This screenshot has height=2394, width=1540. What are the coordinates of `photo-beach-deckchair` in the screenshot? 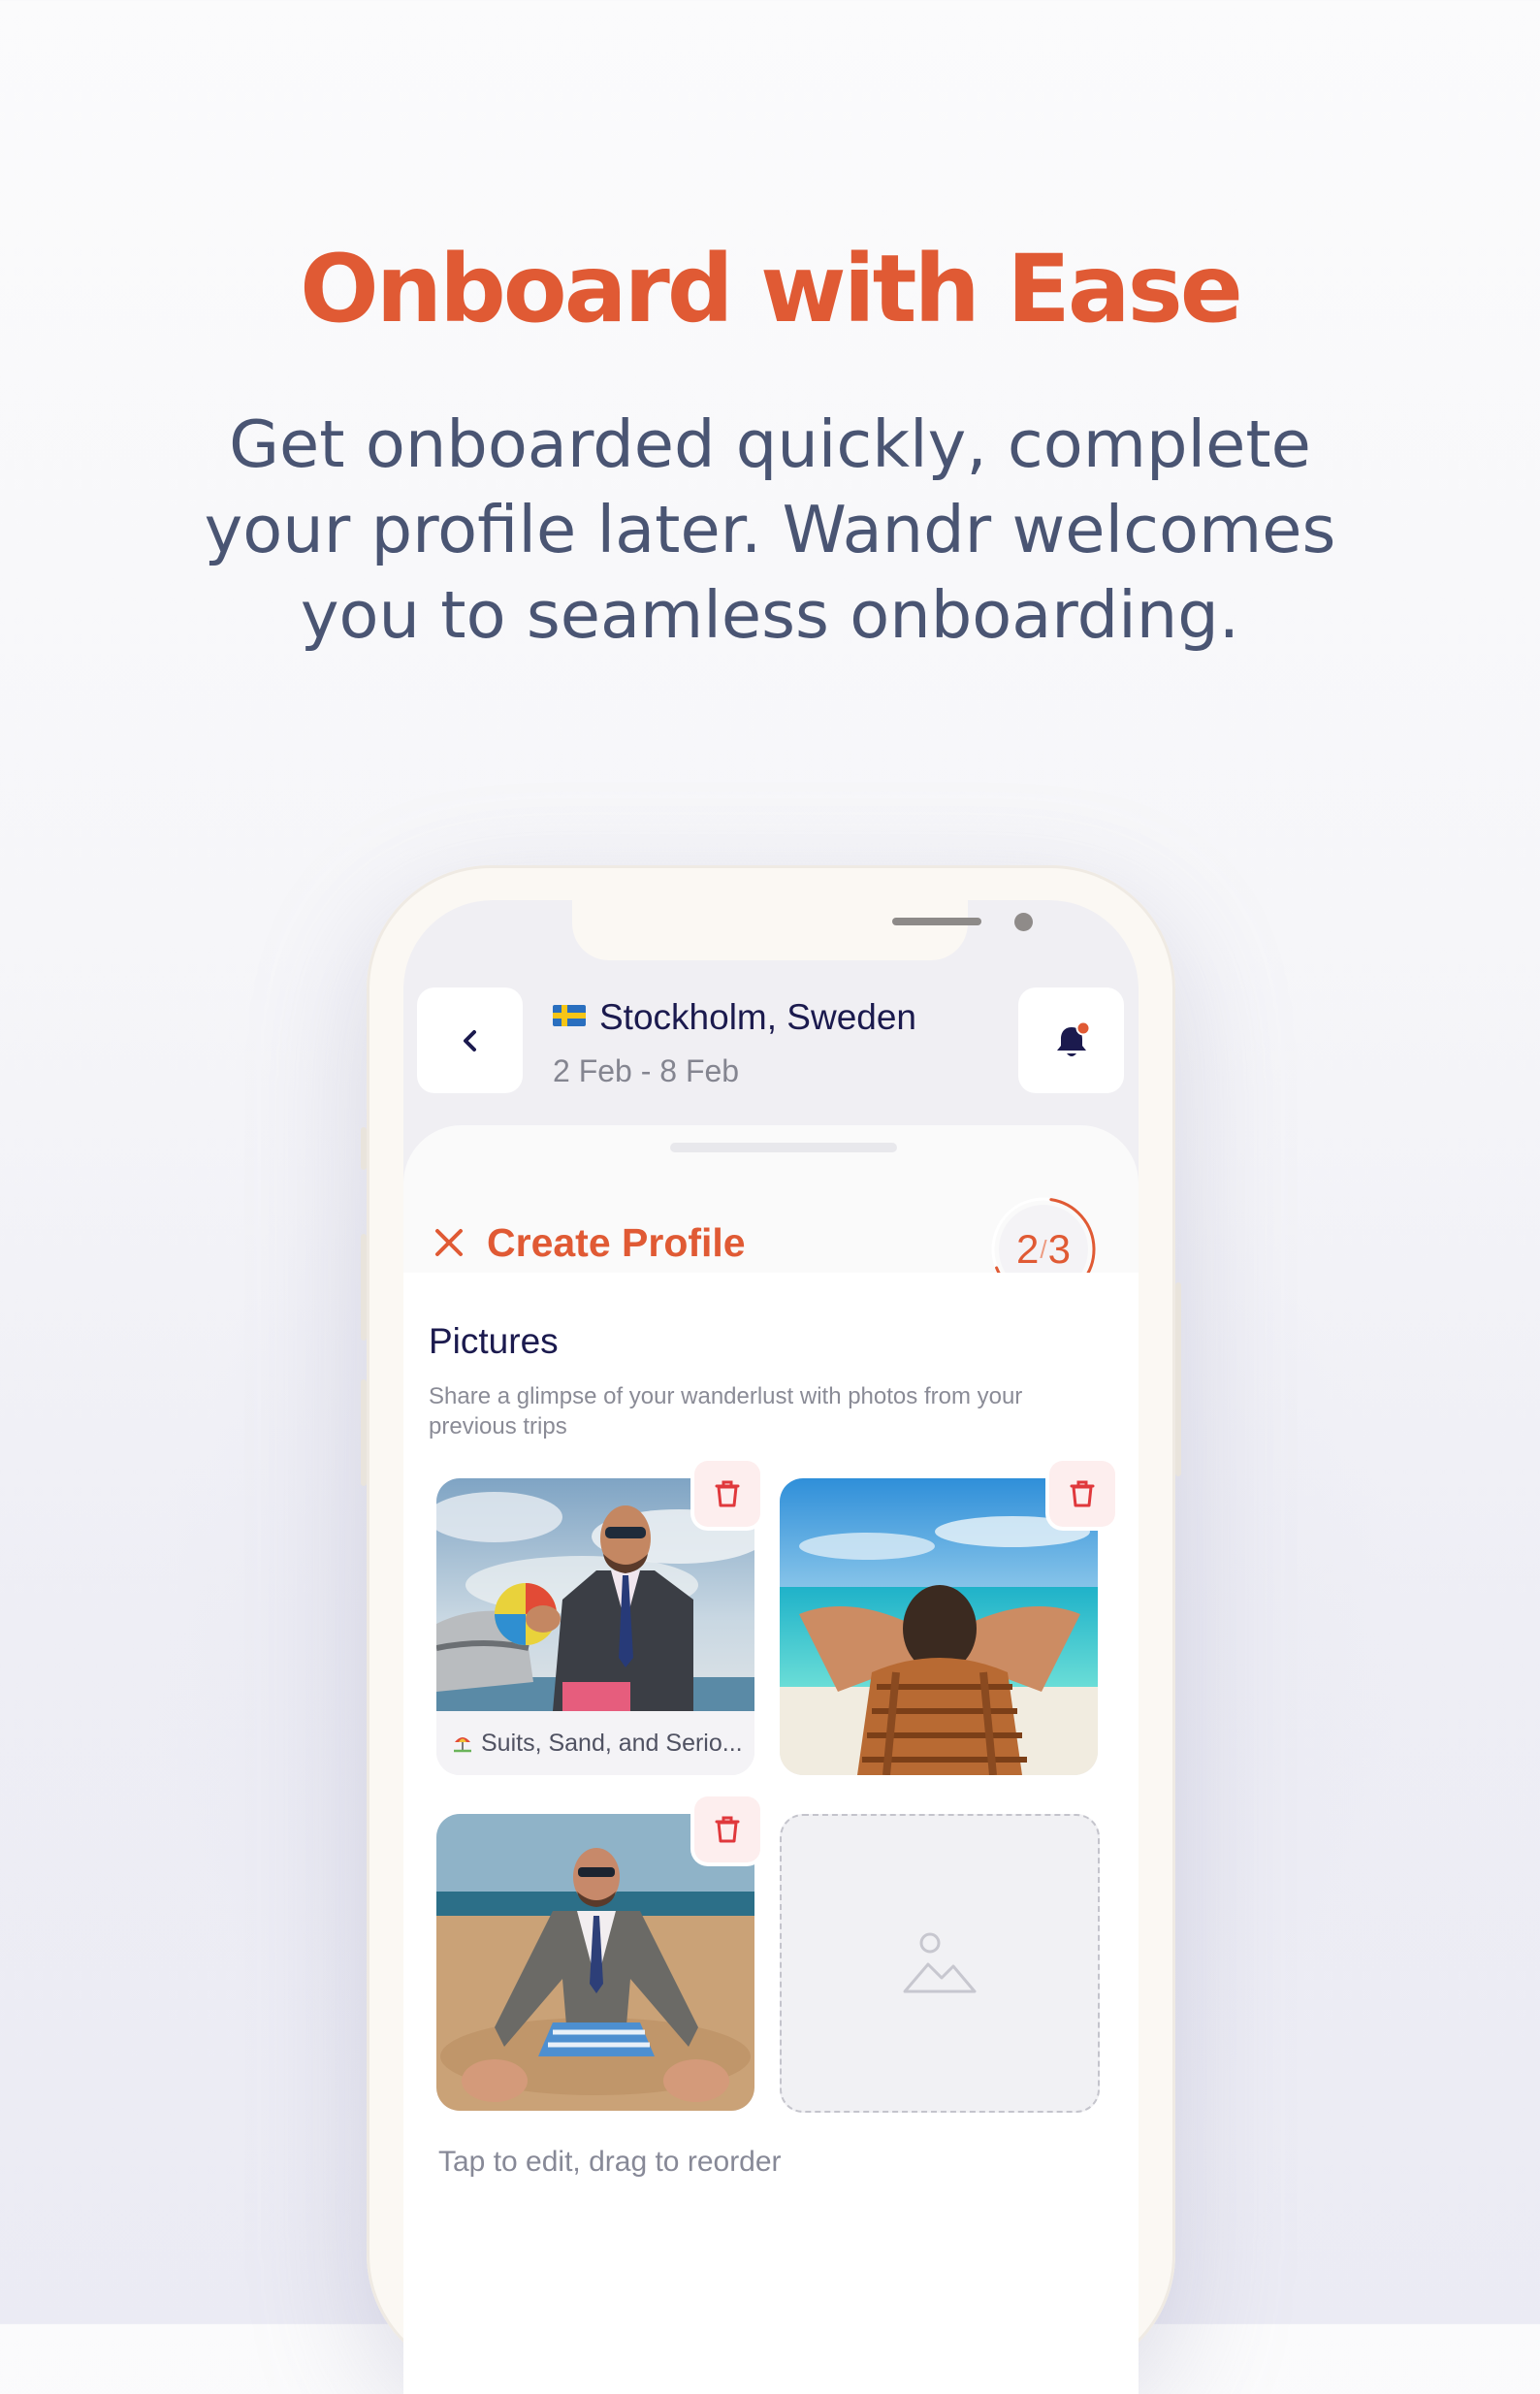 It's located at (939, 1626).